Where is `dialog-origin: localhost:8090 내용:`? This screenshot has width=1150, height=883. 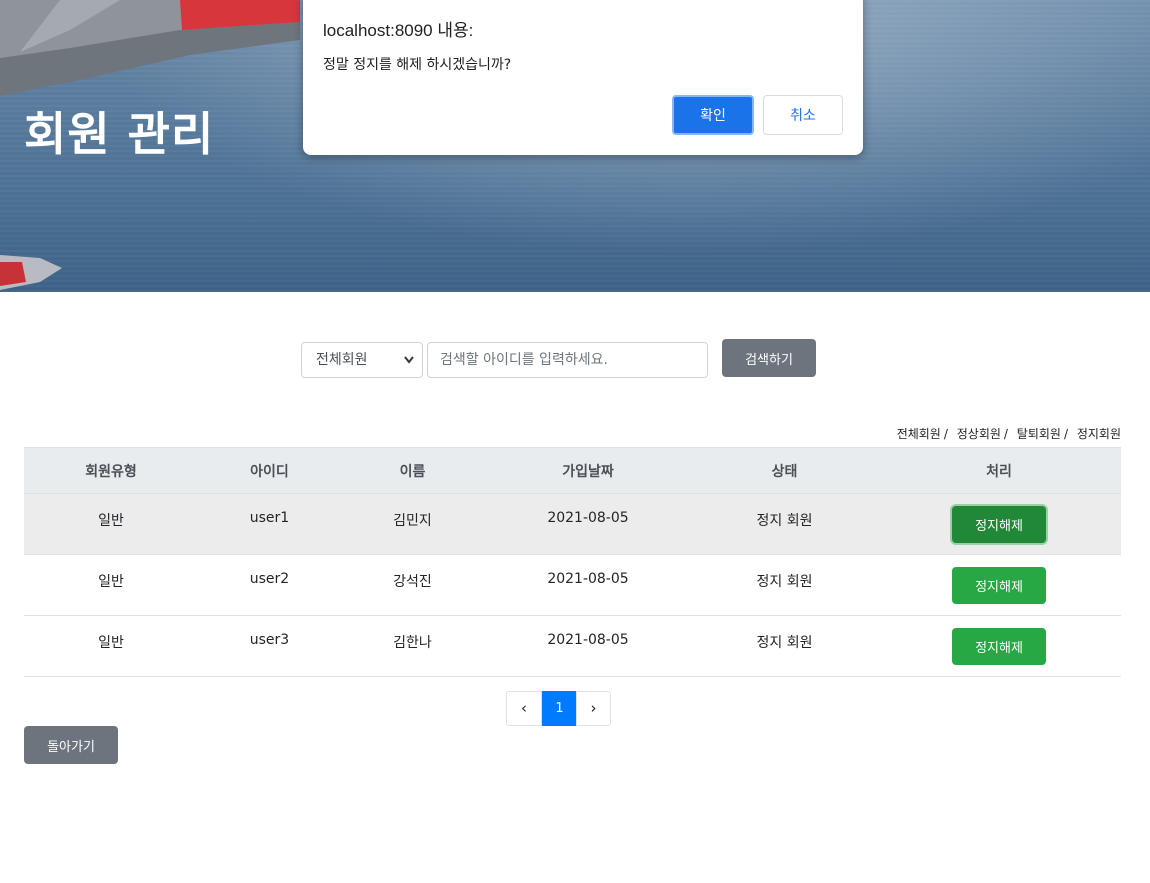 dialog-origin: localhost:8090 내용: is located at coordinates (398, 30).